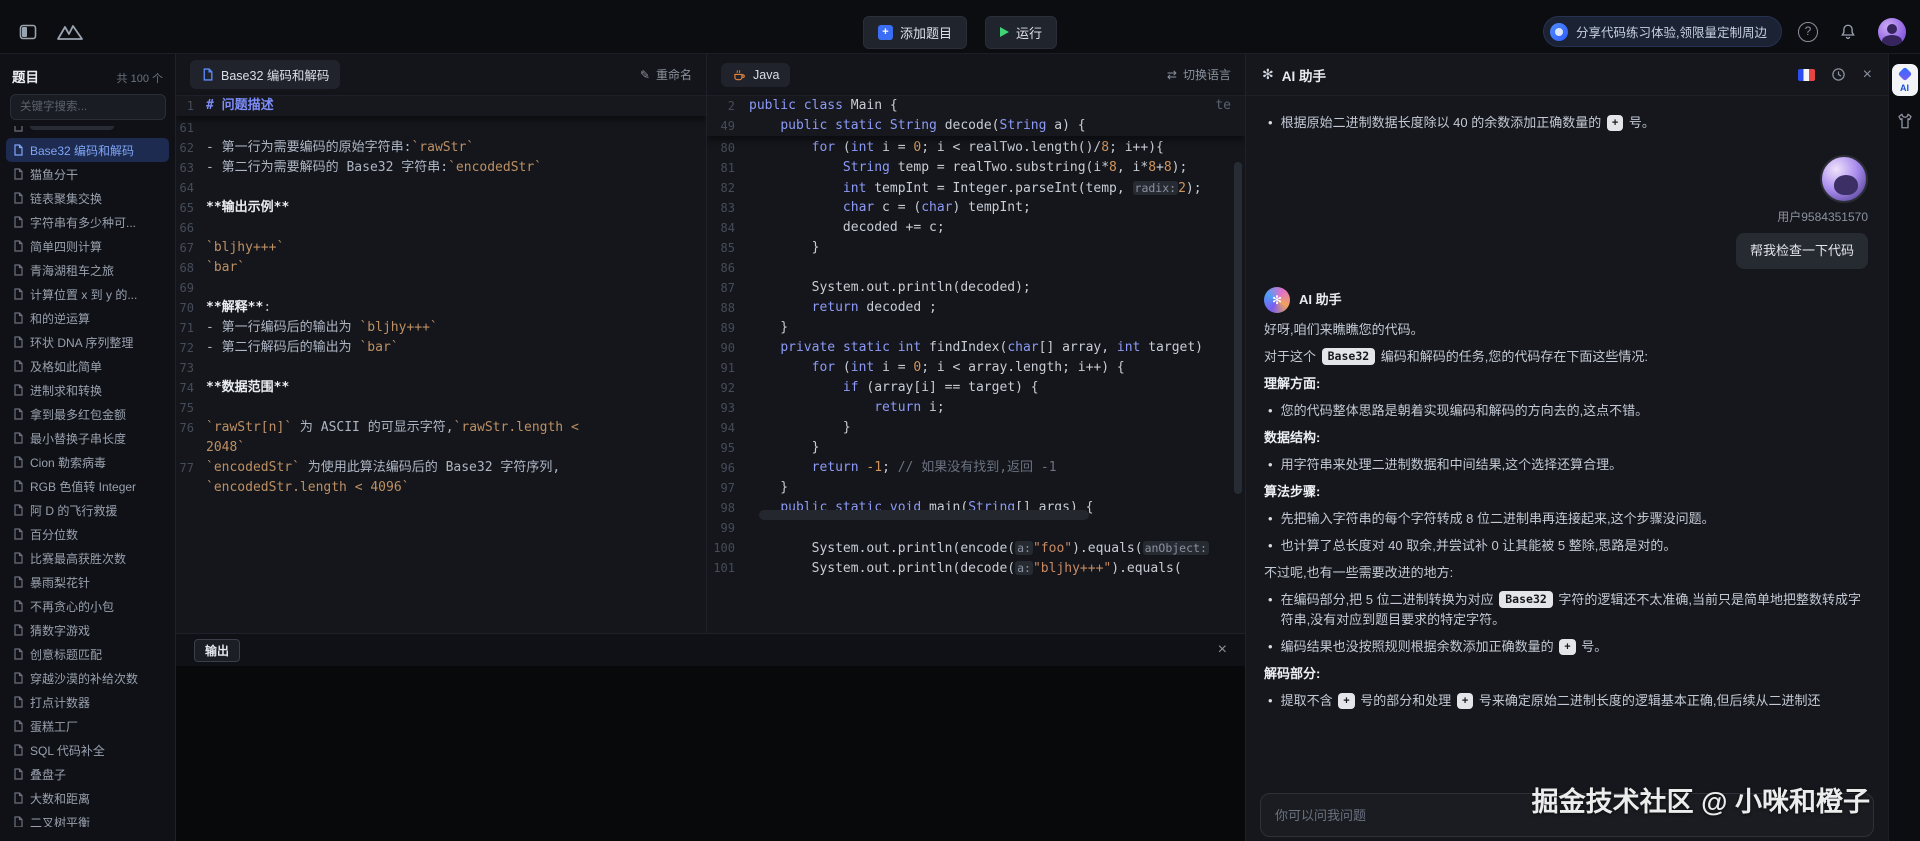  Describe the element at coordinates (72, 606) in the screenshot. I see `sidebar-item-label: 不再贪心的小包` at that location.